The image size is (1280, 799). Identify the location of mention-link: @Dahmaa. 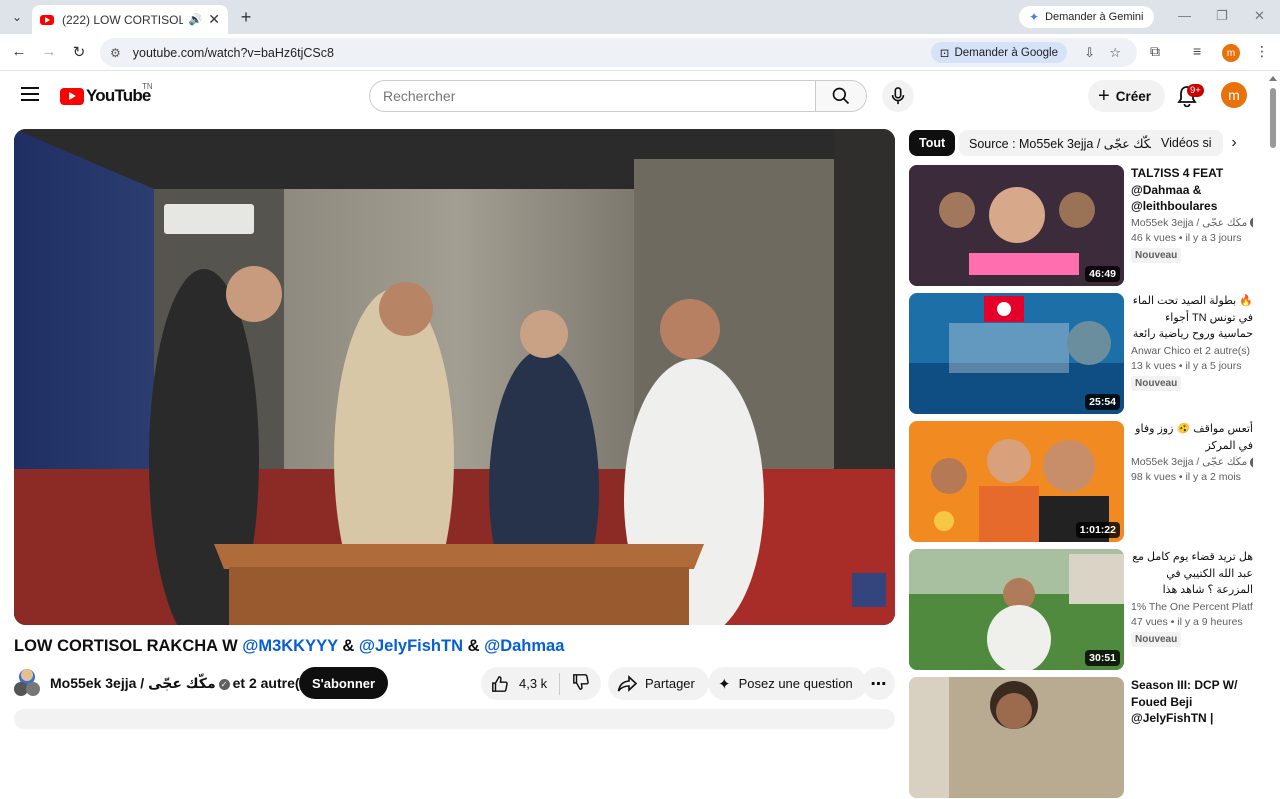
(524, 646).